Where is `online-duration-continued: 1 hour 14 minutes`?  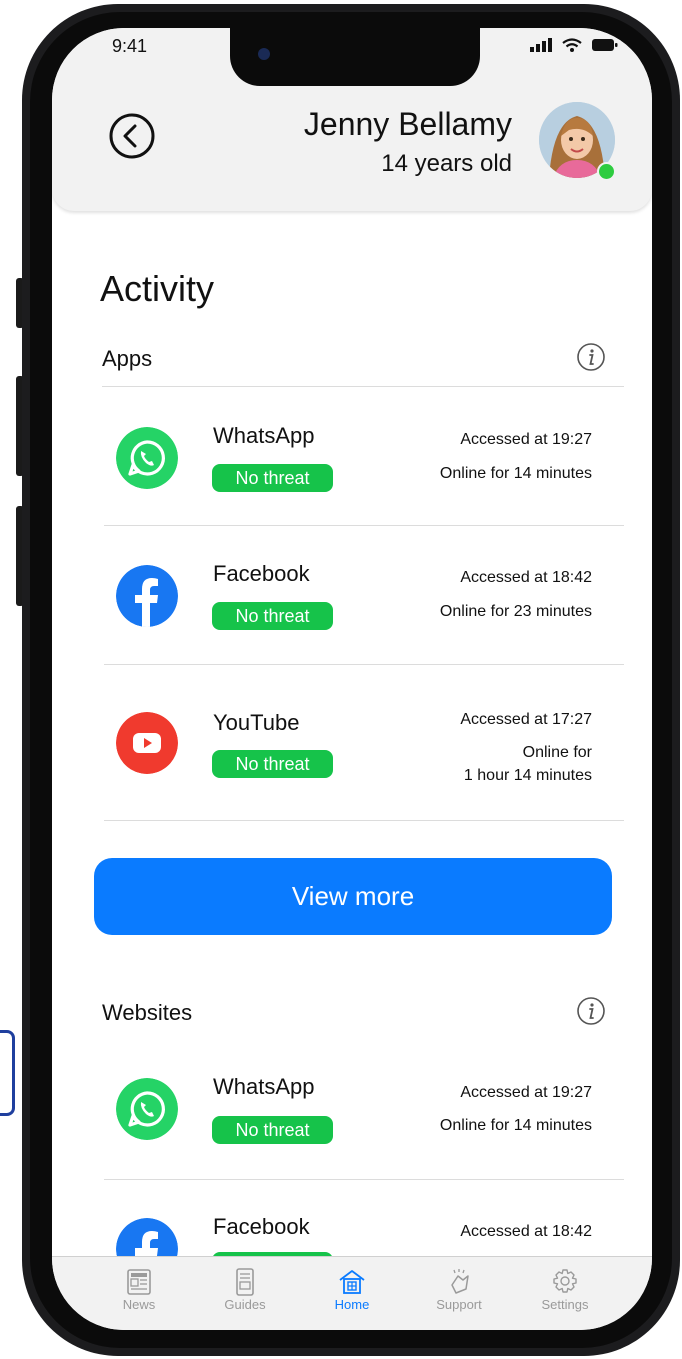
online-duration-continued: 1 hour 14 minutes is located at coordinates (527, 775).